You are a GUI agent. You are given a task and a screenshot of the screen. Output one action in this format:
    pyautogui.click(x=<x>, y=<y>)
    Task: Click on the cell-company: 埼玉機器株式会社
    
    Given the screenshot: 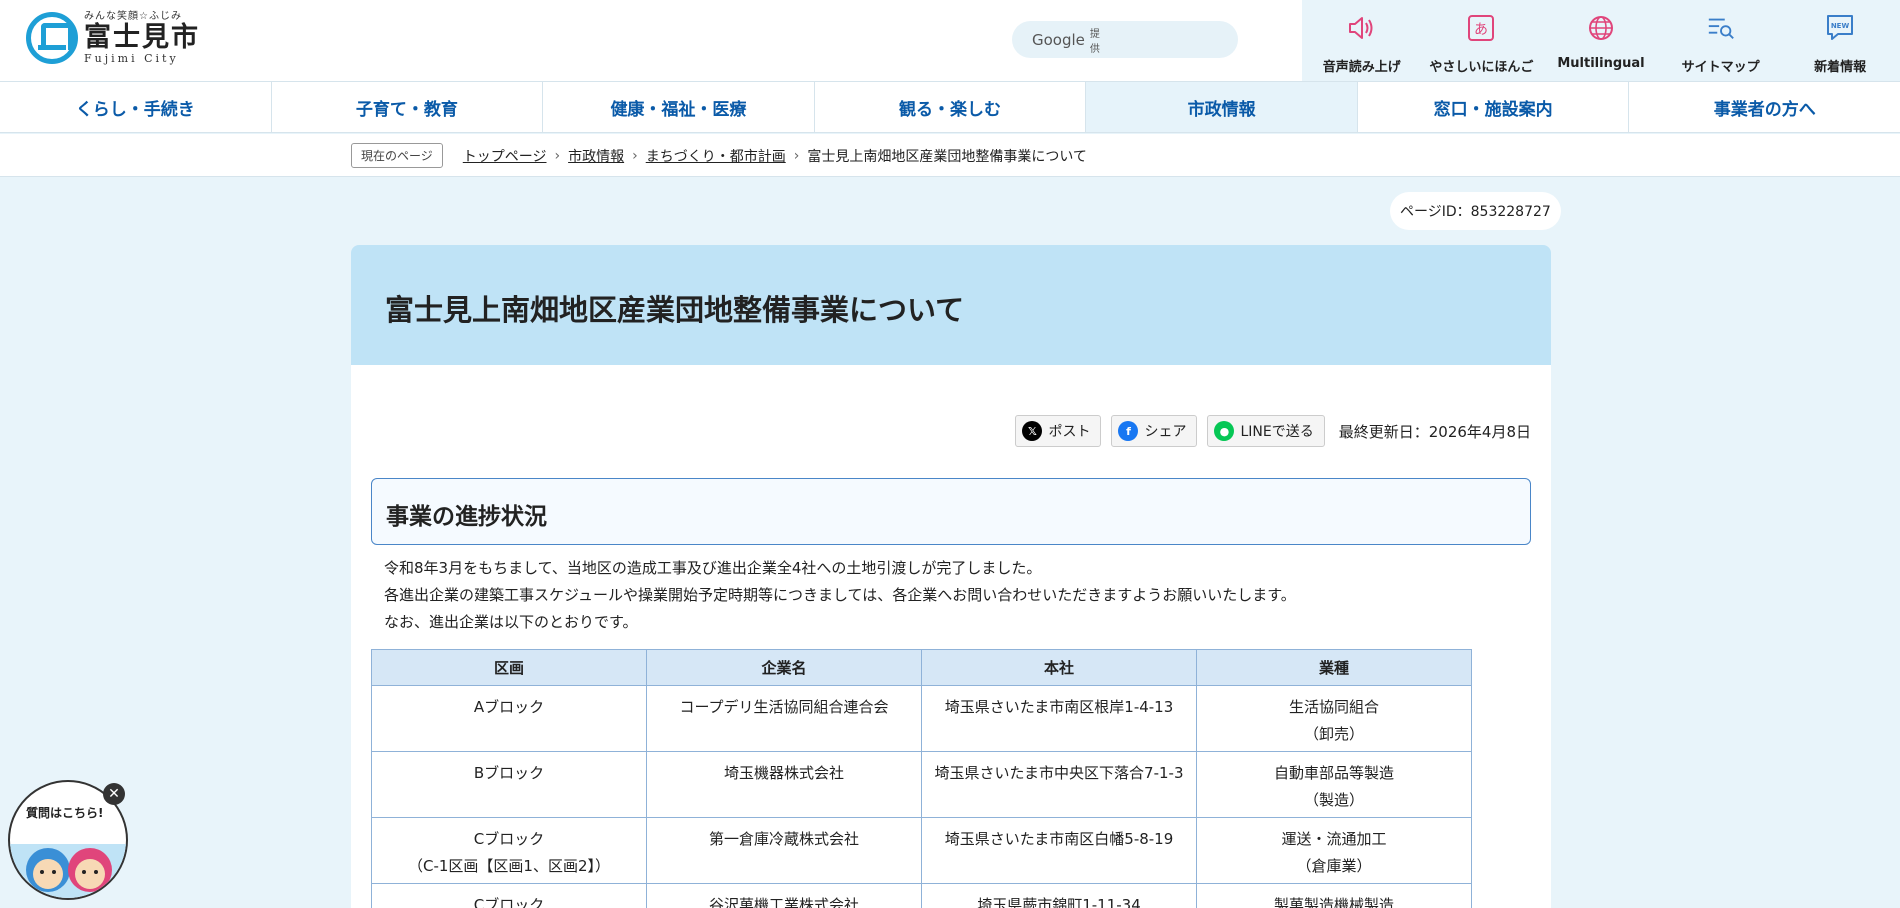 What is the action you would take?
    pyautogui.click(x=784, y=784)
    